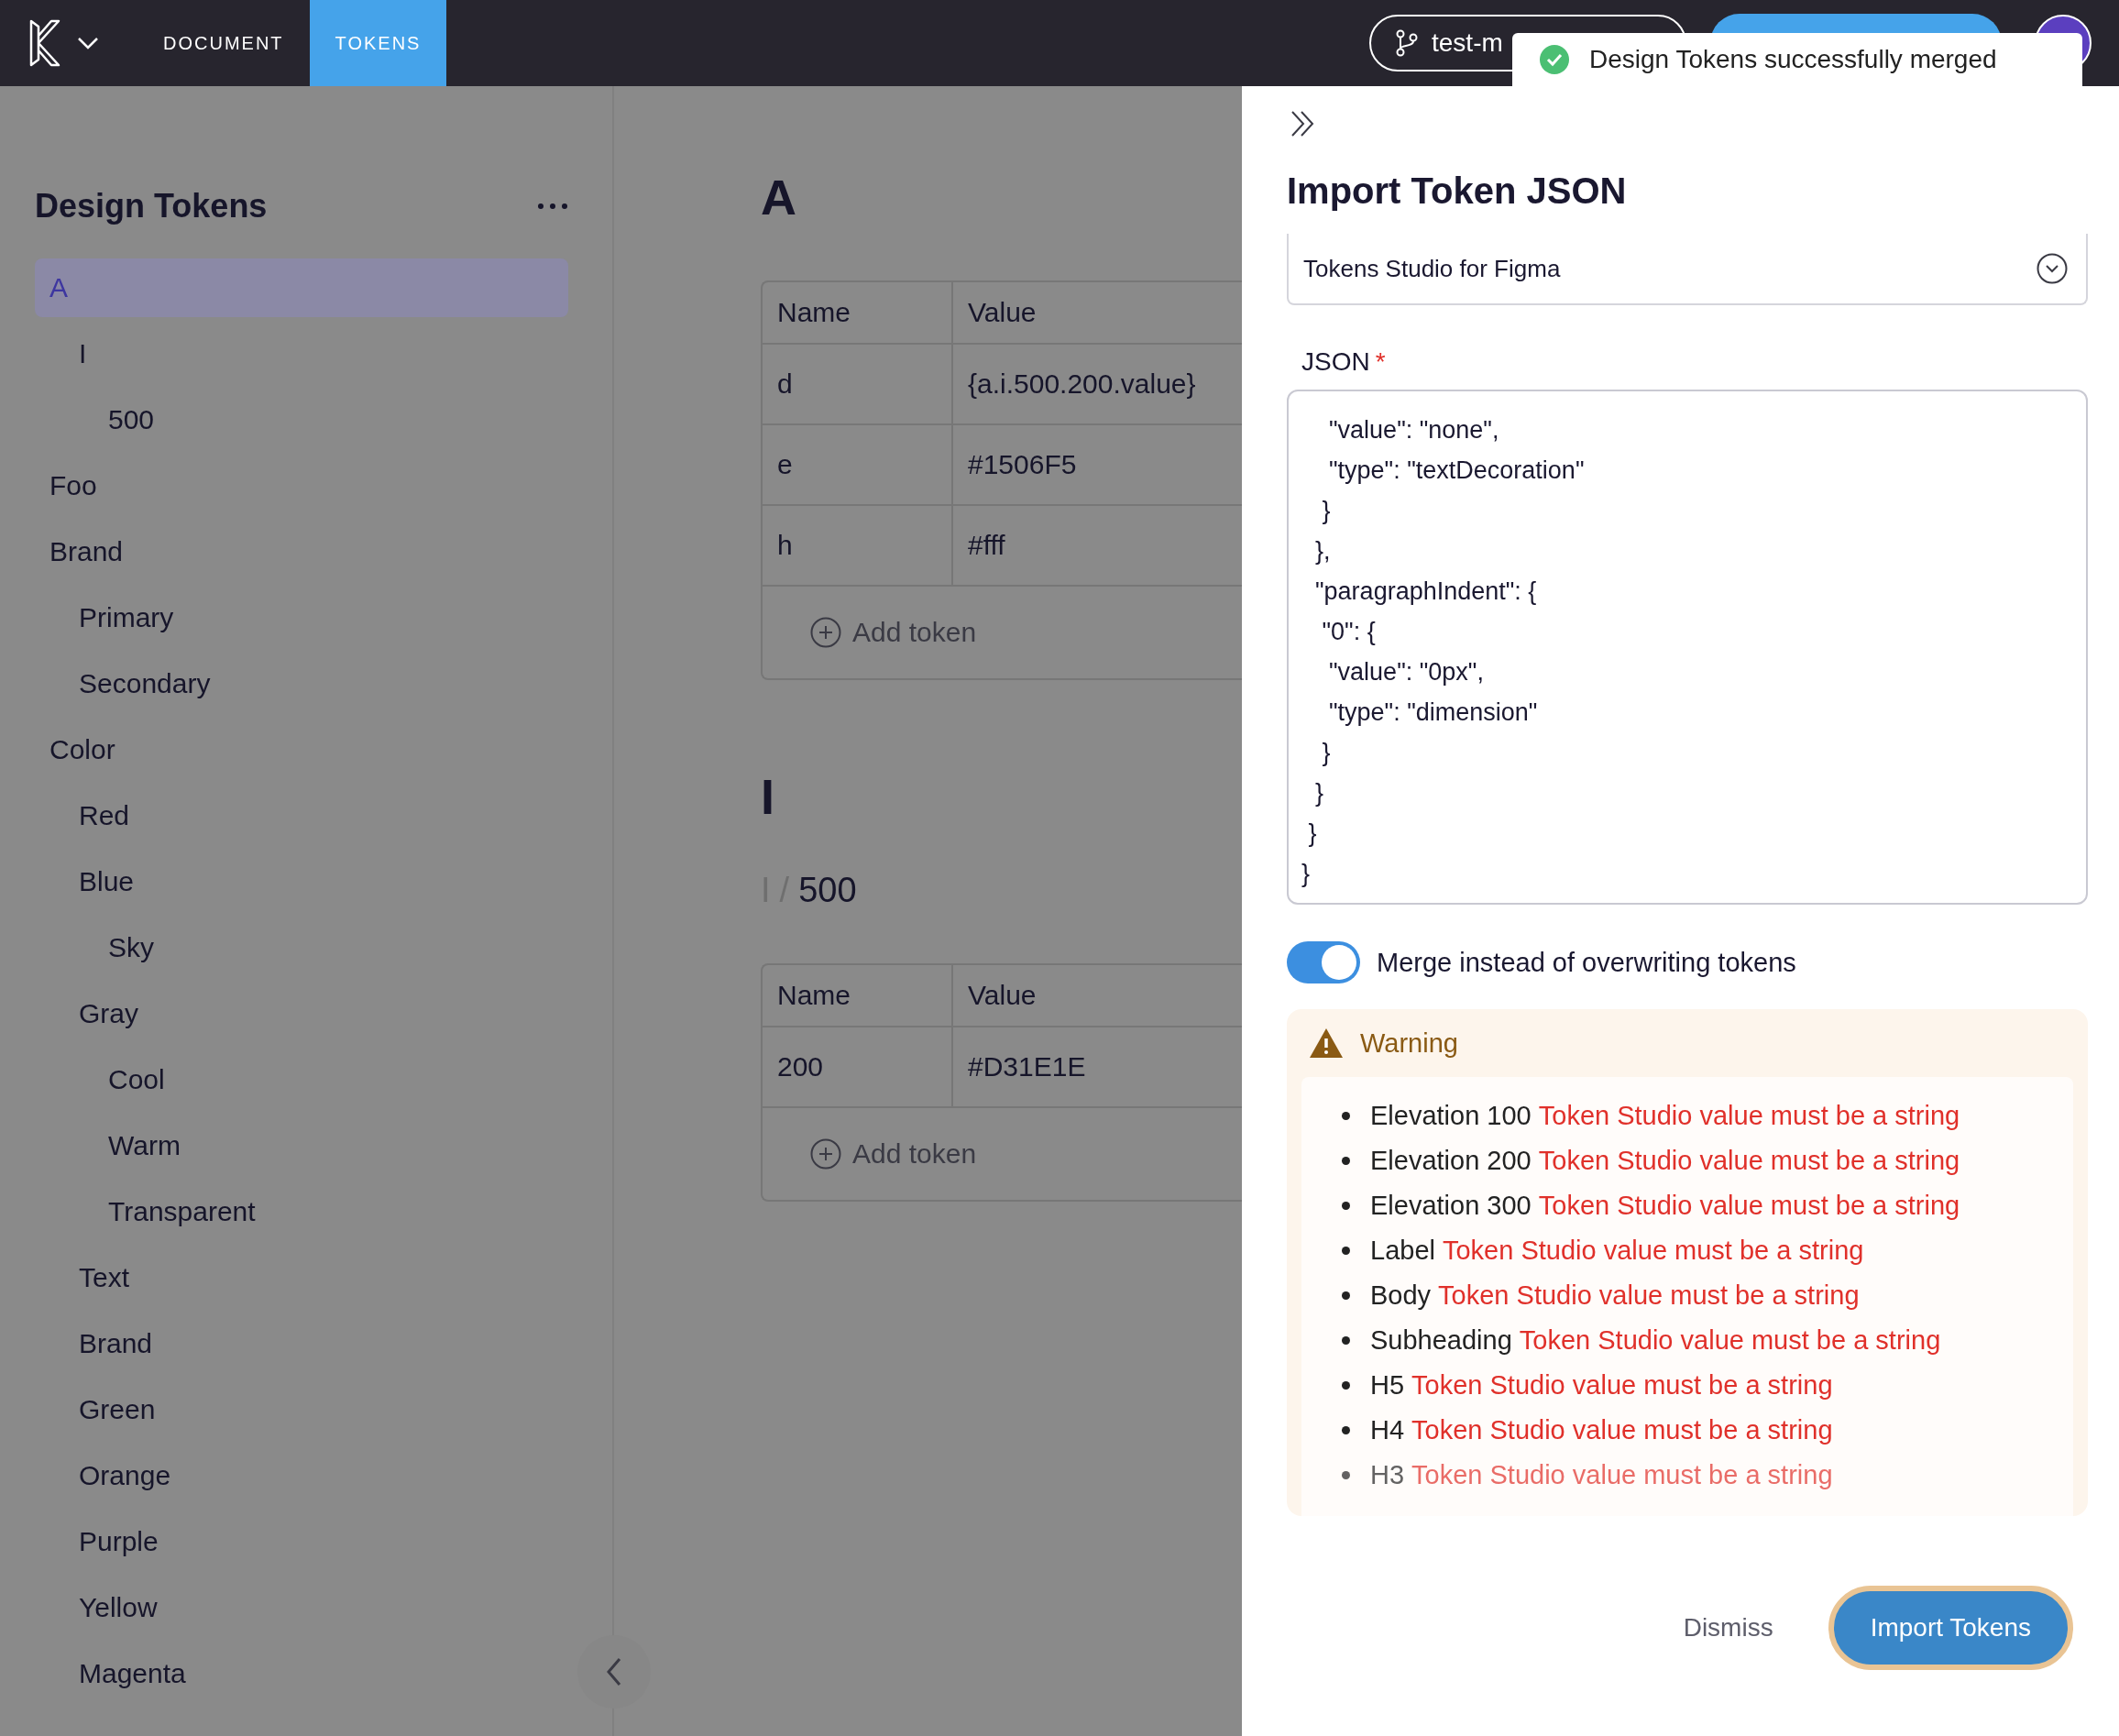  Describe the element at coordinates (1441, 1341) in the screenshot. I see `token-name: Subheading` at that location.